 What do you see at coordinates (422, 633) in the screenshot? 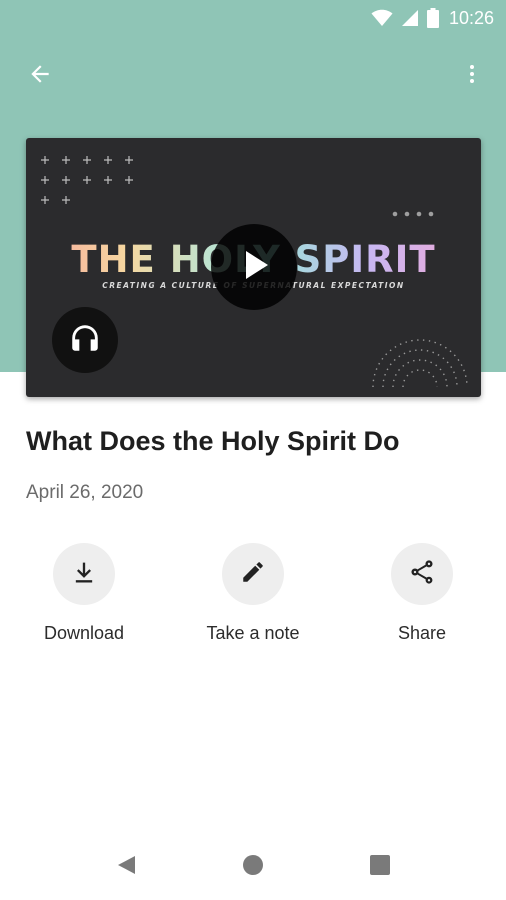
I see `share-label: Share` at bounding box center [422, 633].